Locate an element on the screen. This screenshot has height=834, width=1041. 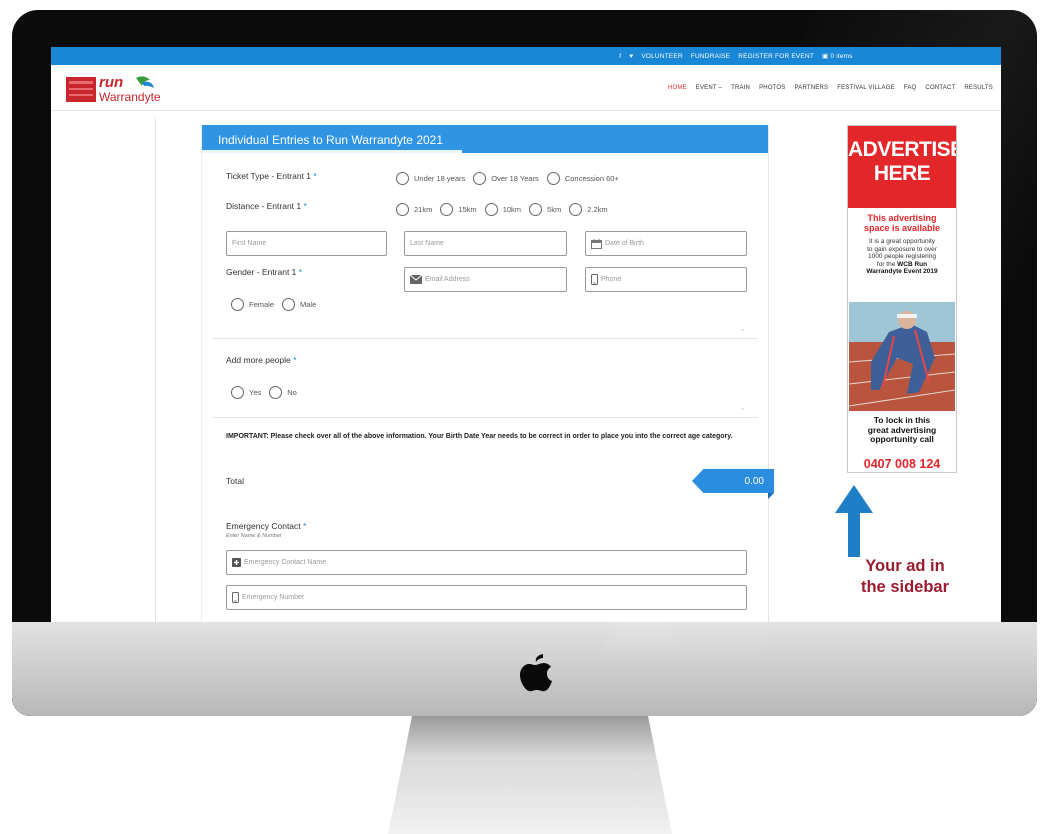
emergency-contact-label: Emergency Contact * is located at coordinates (266, 526).